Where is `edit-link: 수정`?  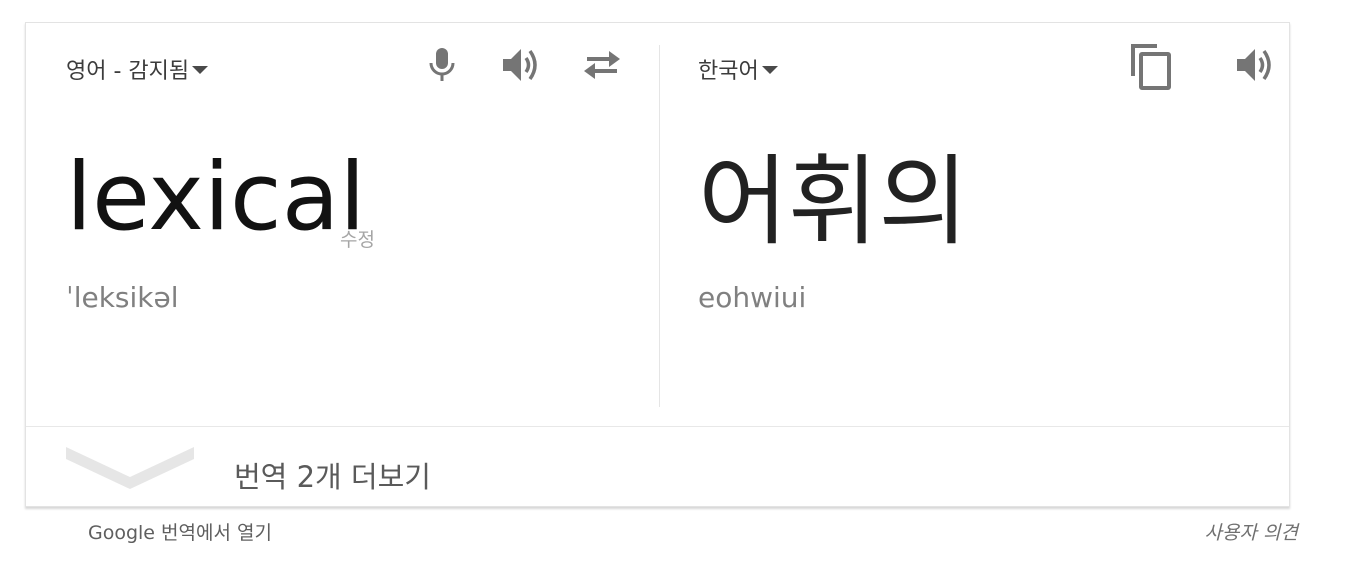
edit-link: 수정 is located at coordinates (357, 238).